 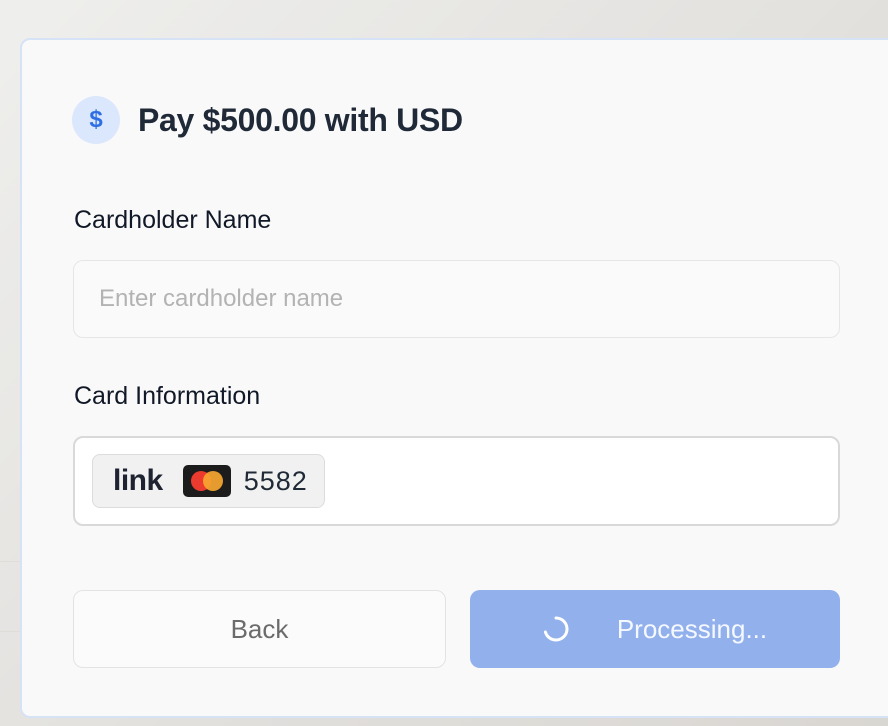 I want to click on card-last4: 5582, so click(x=275, y=480).